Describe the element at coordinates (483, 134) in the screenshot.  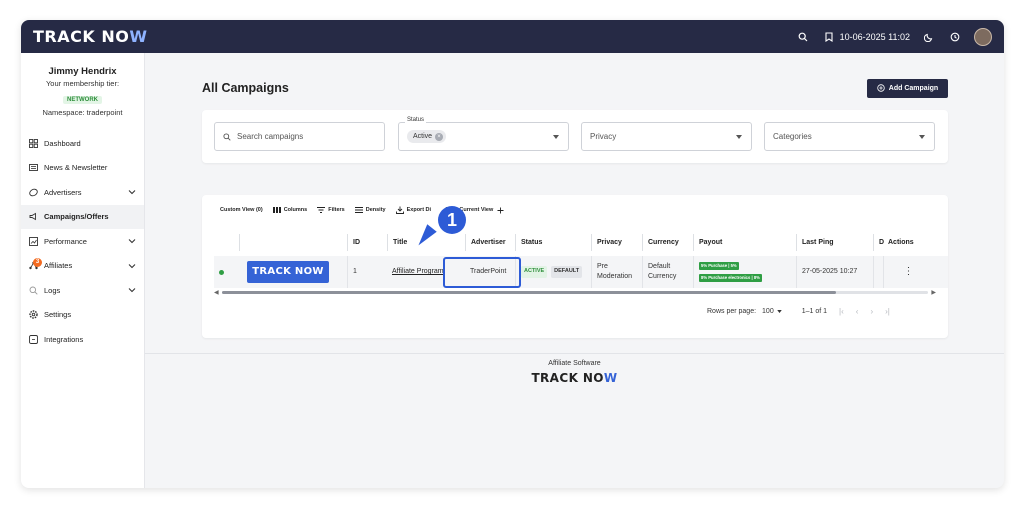
I see `status-select: Status Active ×` at that location.